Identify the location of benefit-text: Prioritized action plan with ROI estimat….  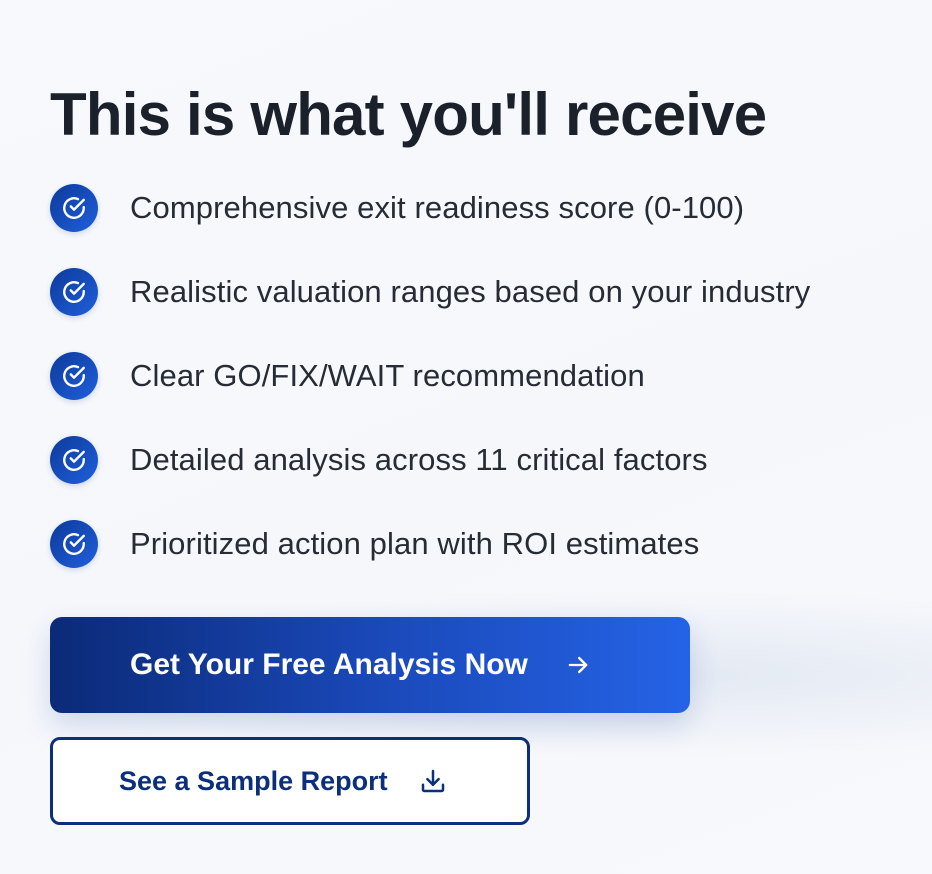
(415, 543).